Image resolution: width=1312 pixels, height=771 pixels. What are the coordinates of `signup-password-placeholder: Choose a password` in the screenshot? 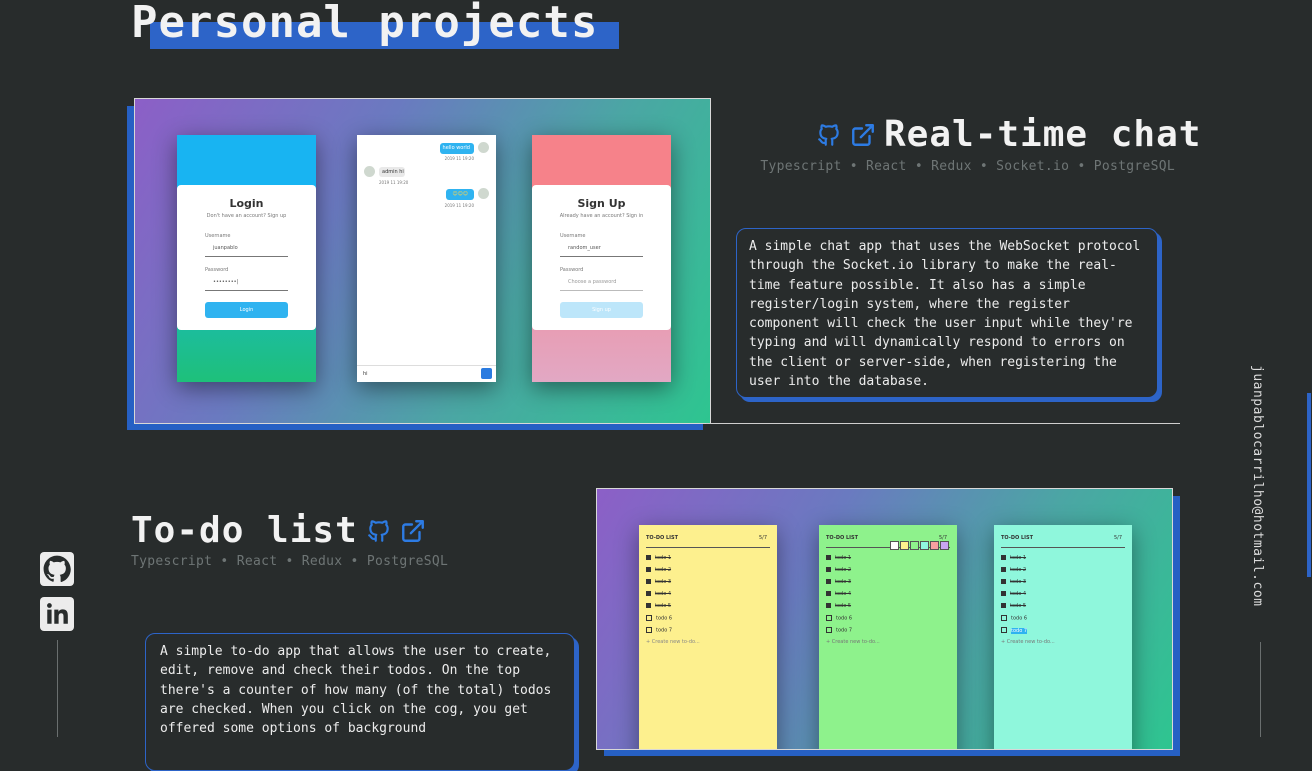 It's located at (592, 282).